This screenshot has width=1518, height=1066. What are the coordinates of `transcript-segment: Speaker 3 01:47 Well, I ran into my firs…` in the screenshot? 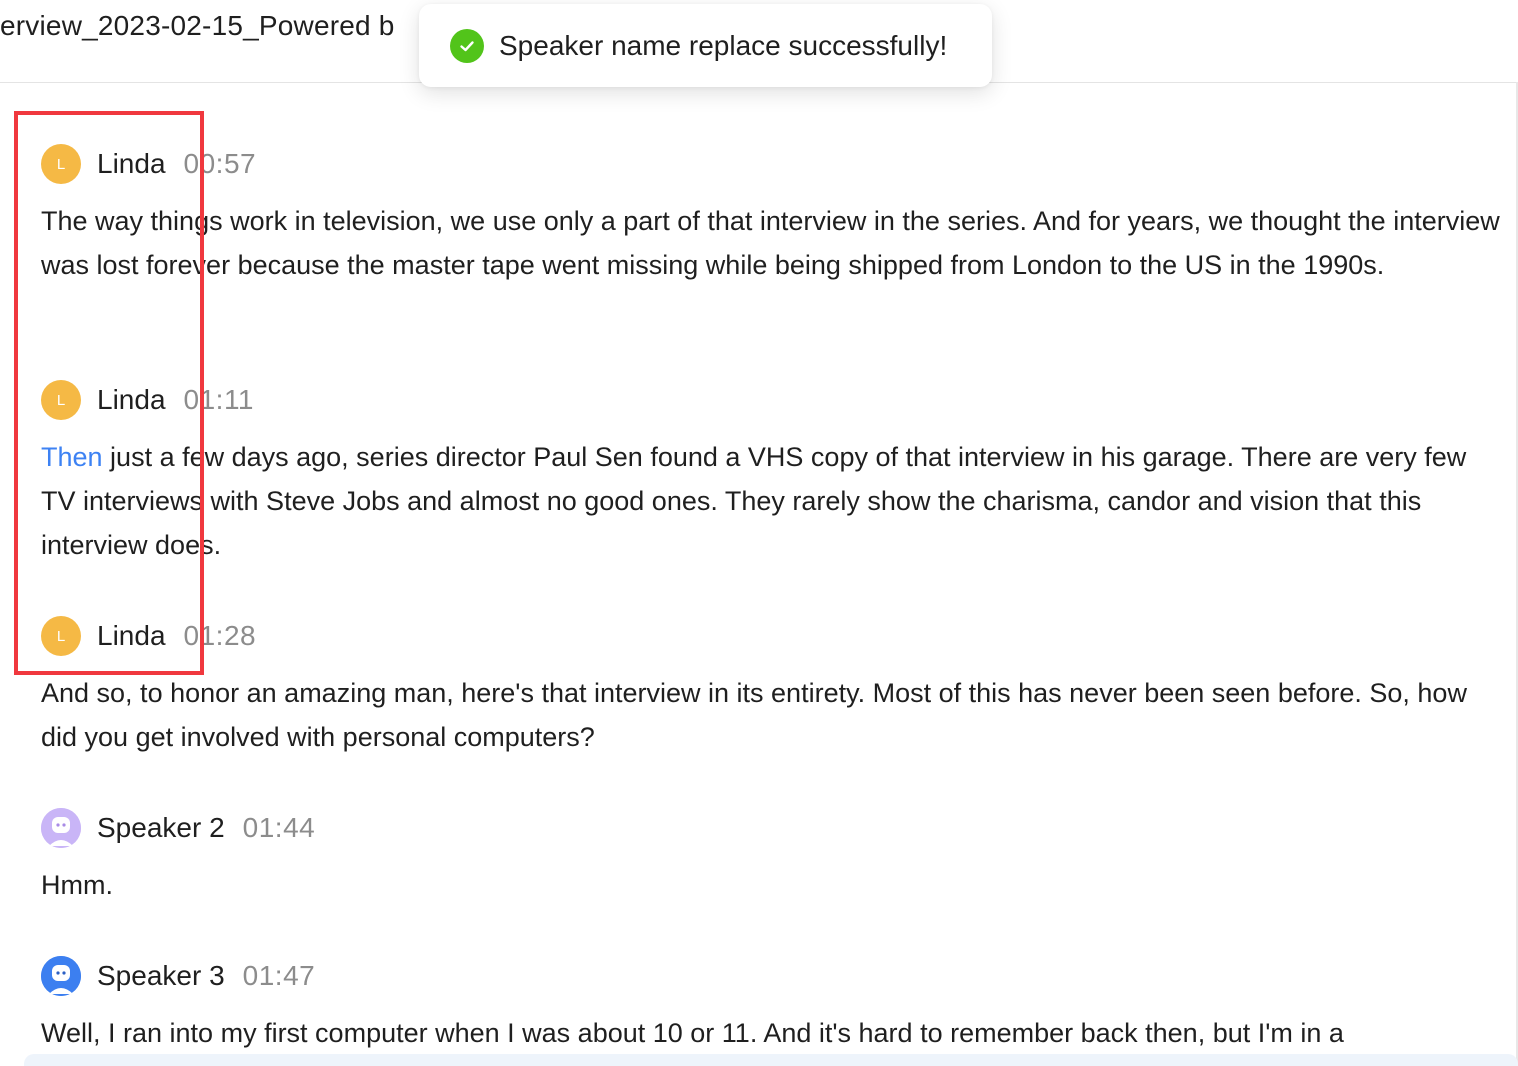 It's located at (776, 1005).